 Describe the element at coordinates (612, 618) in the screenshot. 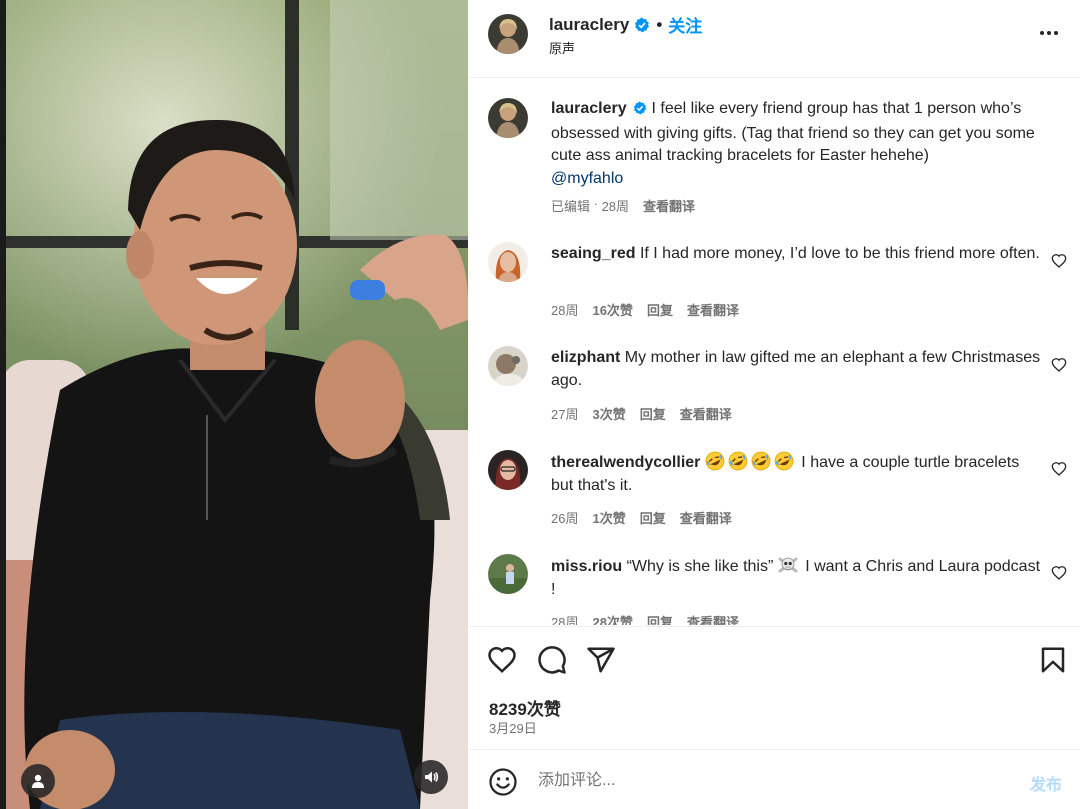

I see `comment-likes: 28次赞` at that location.